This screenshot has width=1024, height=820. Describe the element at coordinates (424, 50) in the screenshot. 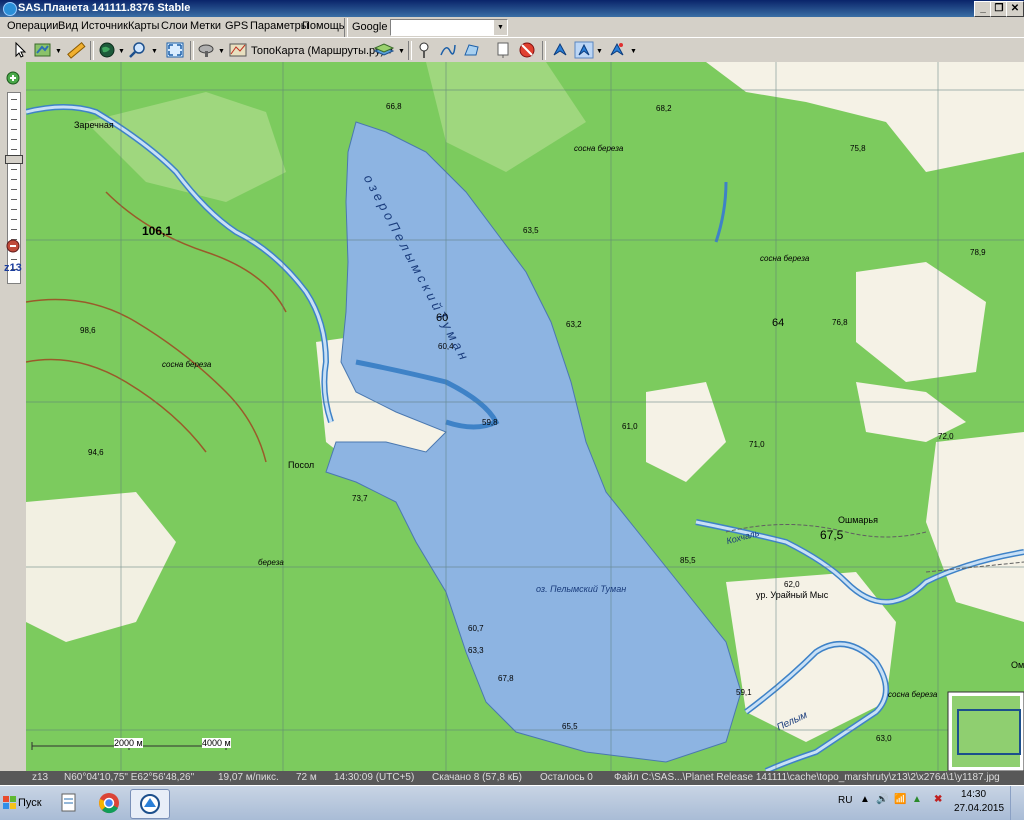

I see `add-placemark-icon` at that location.